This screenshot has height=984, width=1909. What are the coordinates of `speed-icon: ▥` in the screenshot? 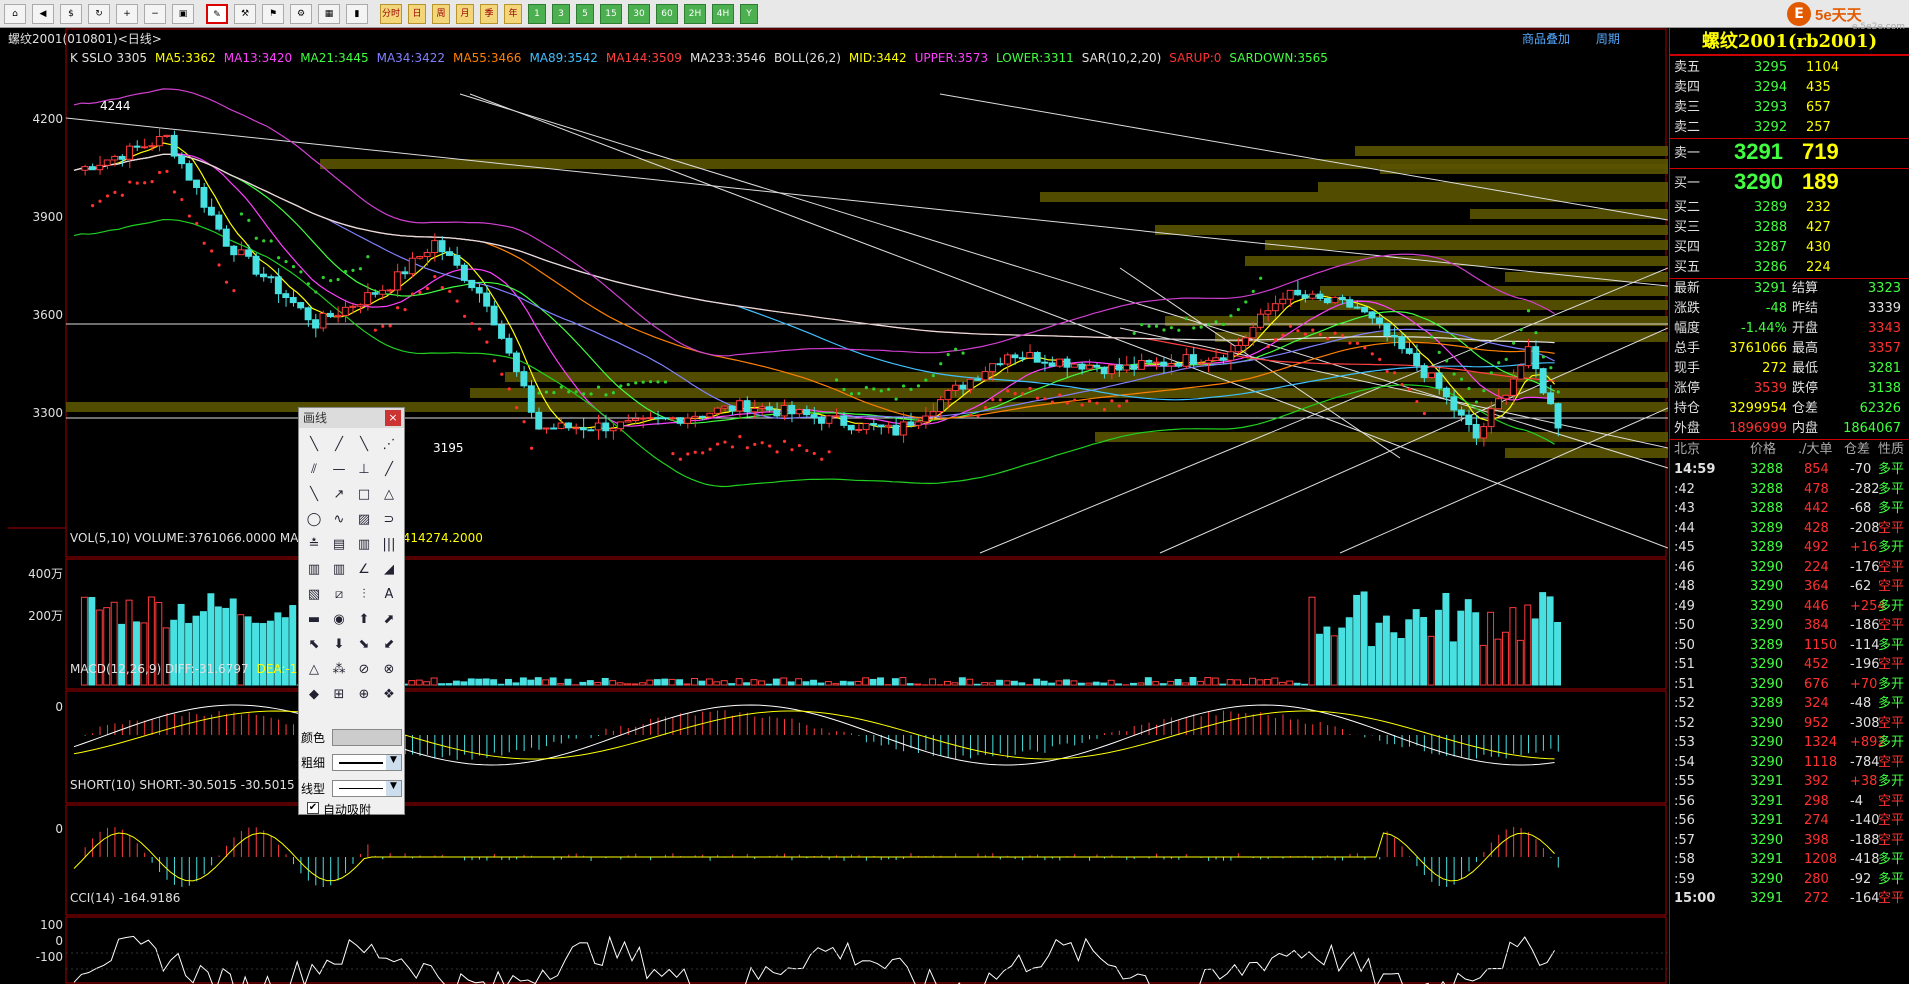 It's located at (314, 570).